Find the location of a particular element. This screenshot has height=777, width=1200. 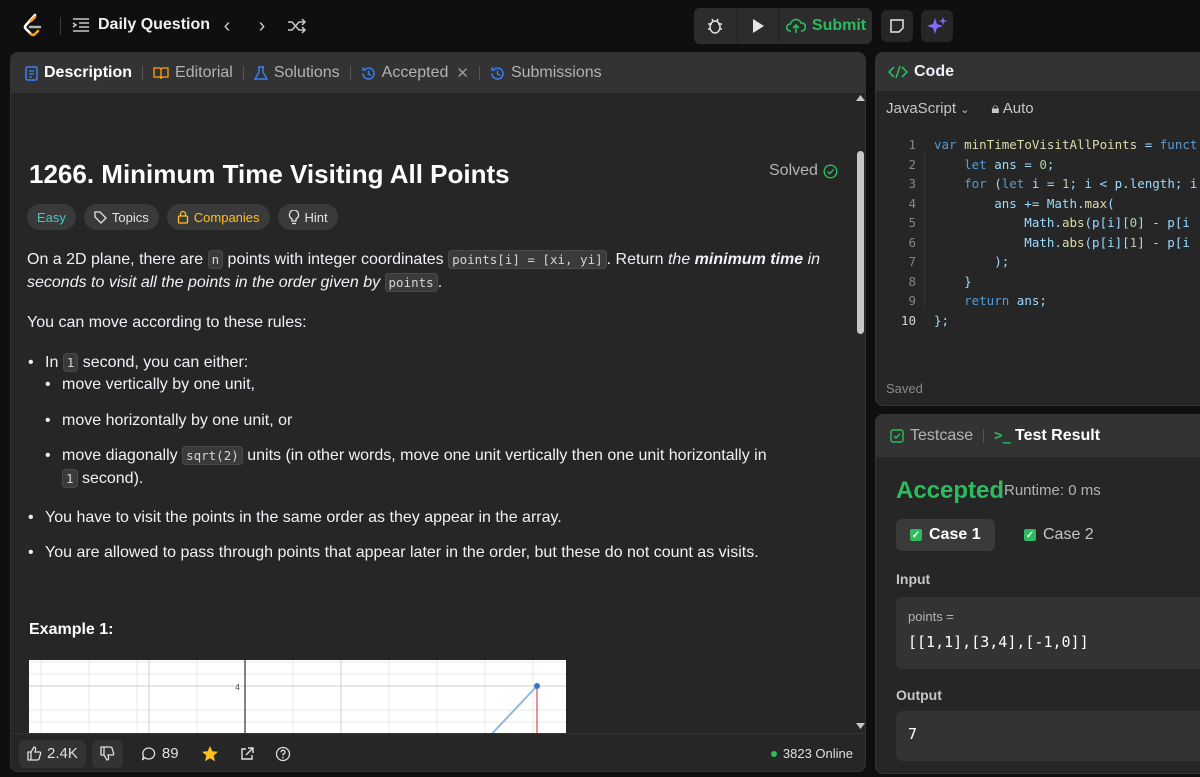

dislike-button is located at coordinates (107, 753).